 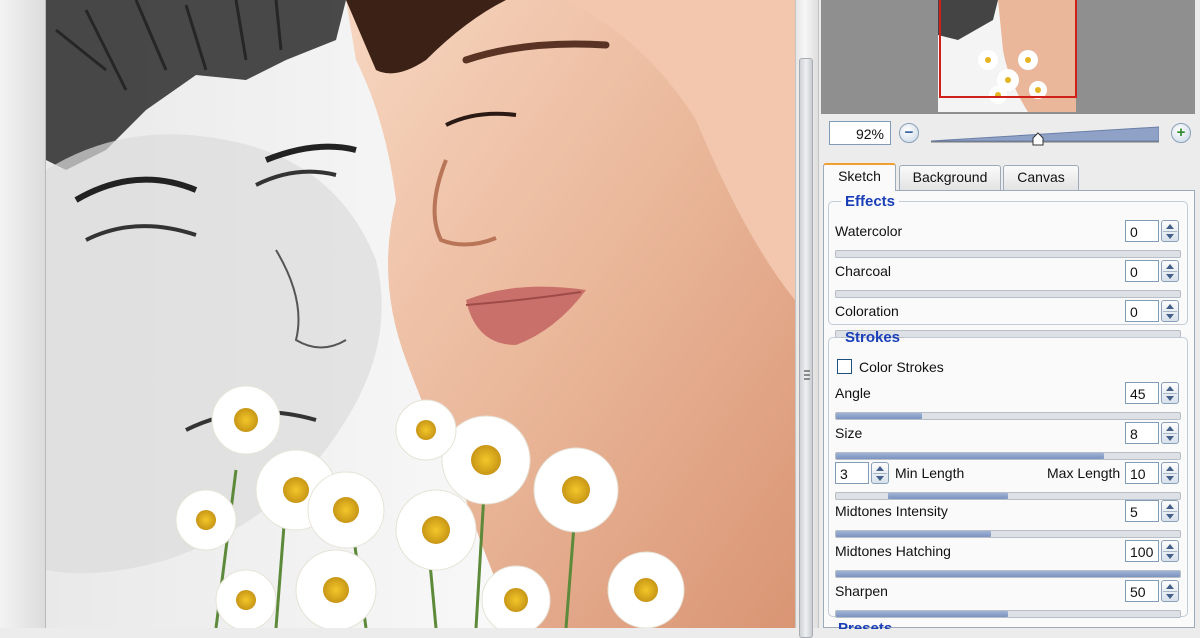 What do you see at coordinates (1142, 473) in the screenshot?
I see `max-length-value: 10` at bounding box center [1142, 473].